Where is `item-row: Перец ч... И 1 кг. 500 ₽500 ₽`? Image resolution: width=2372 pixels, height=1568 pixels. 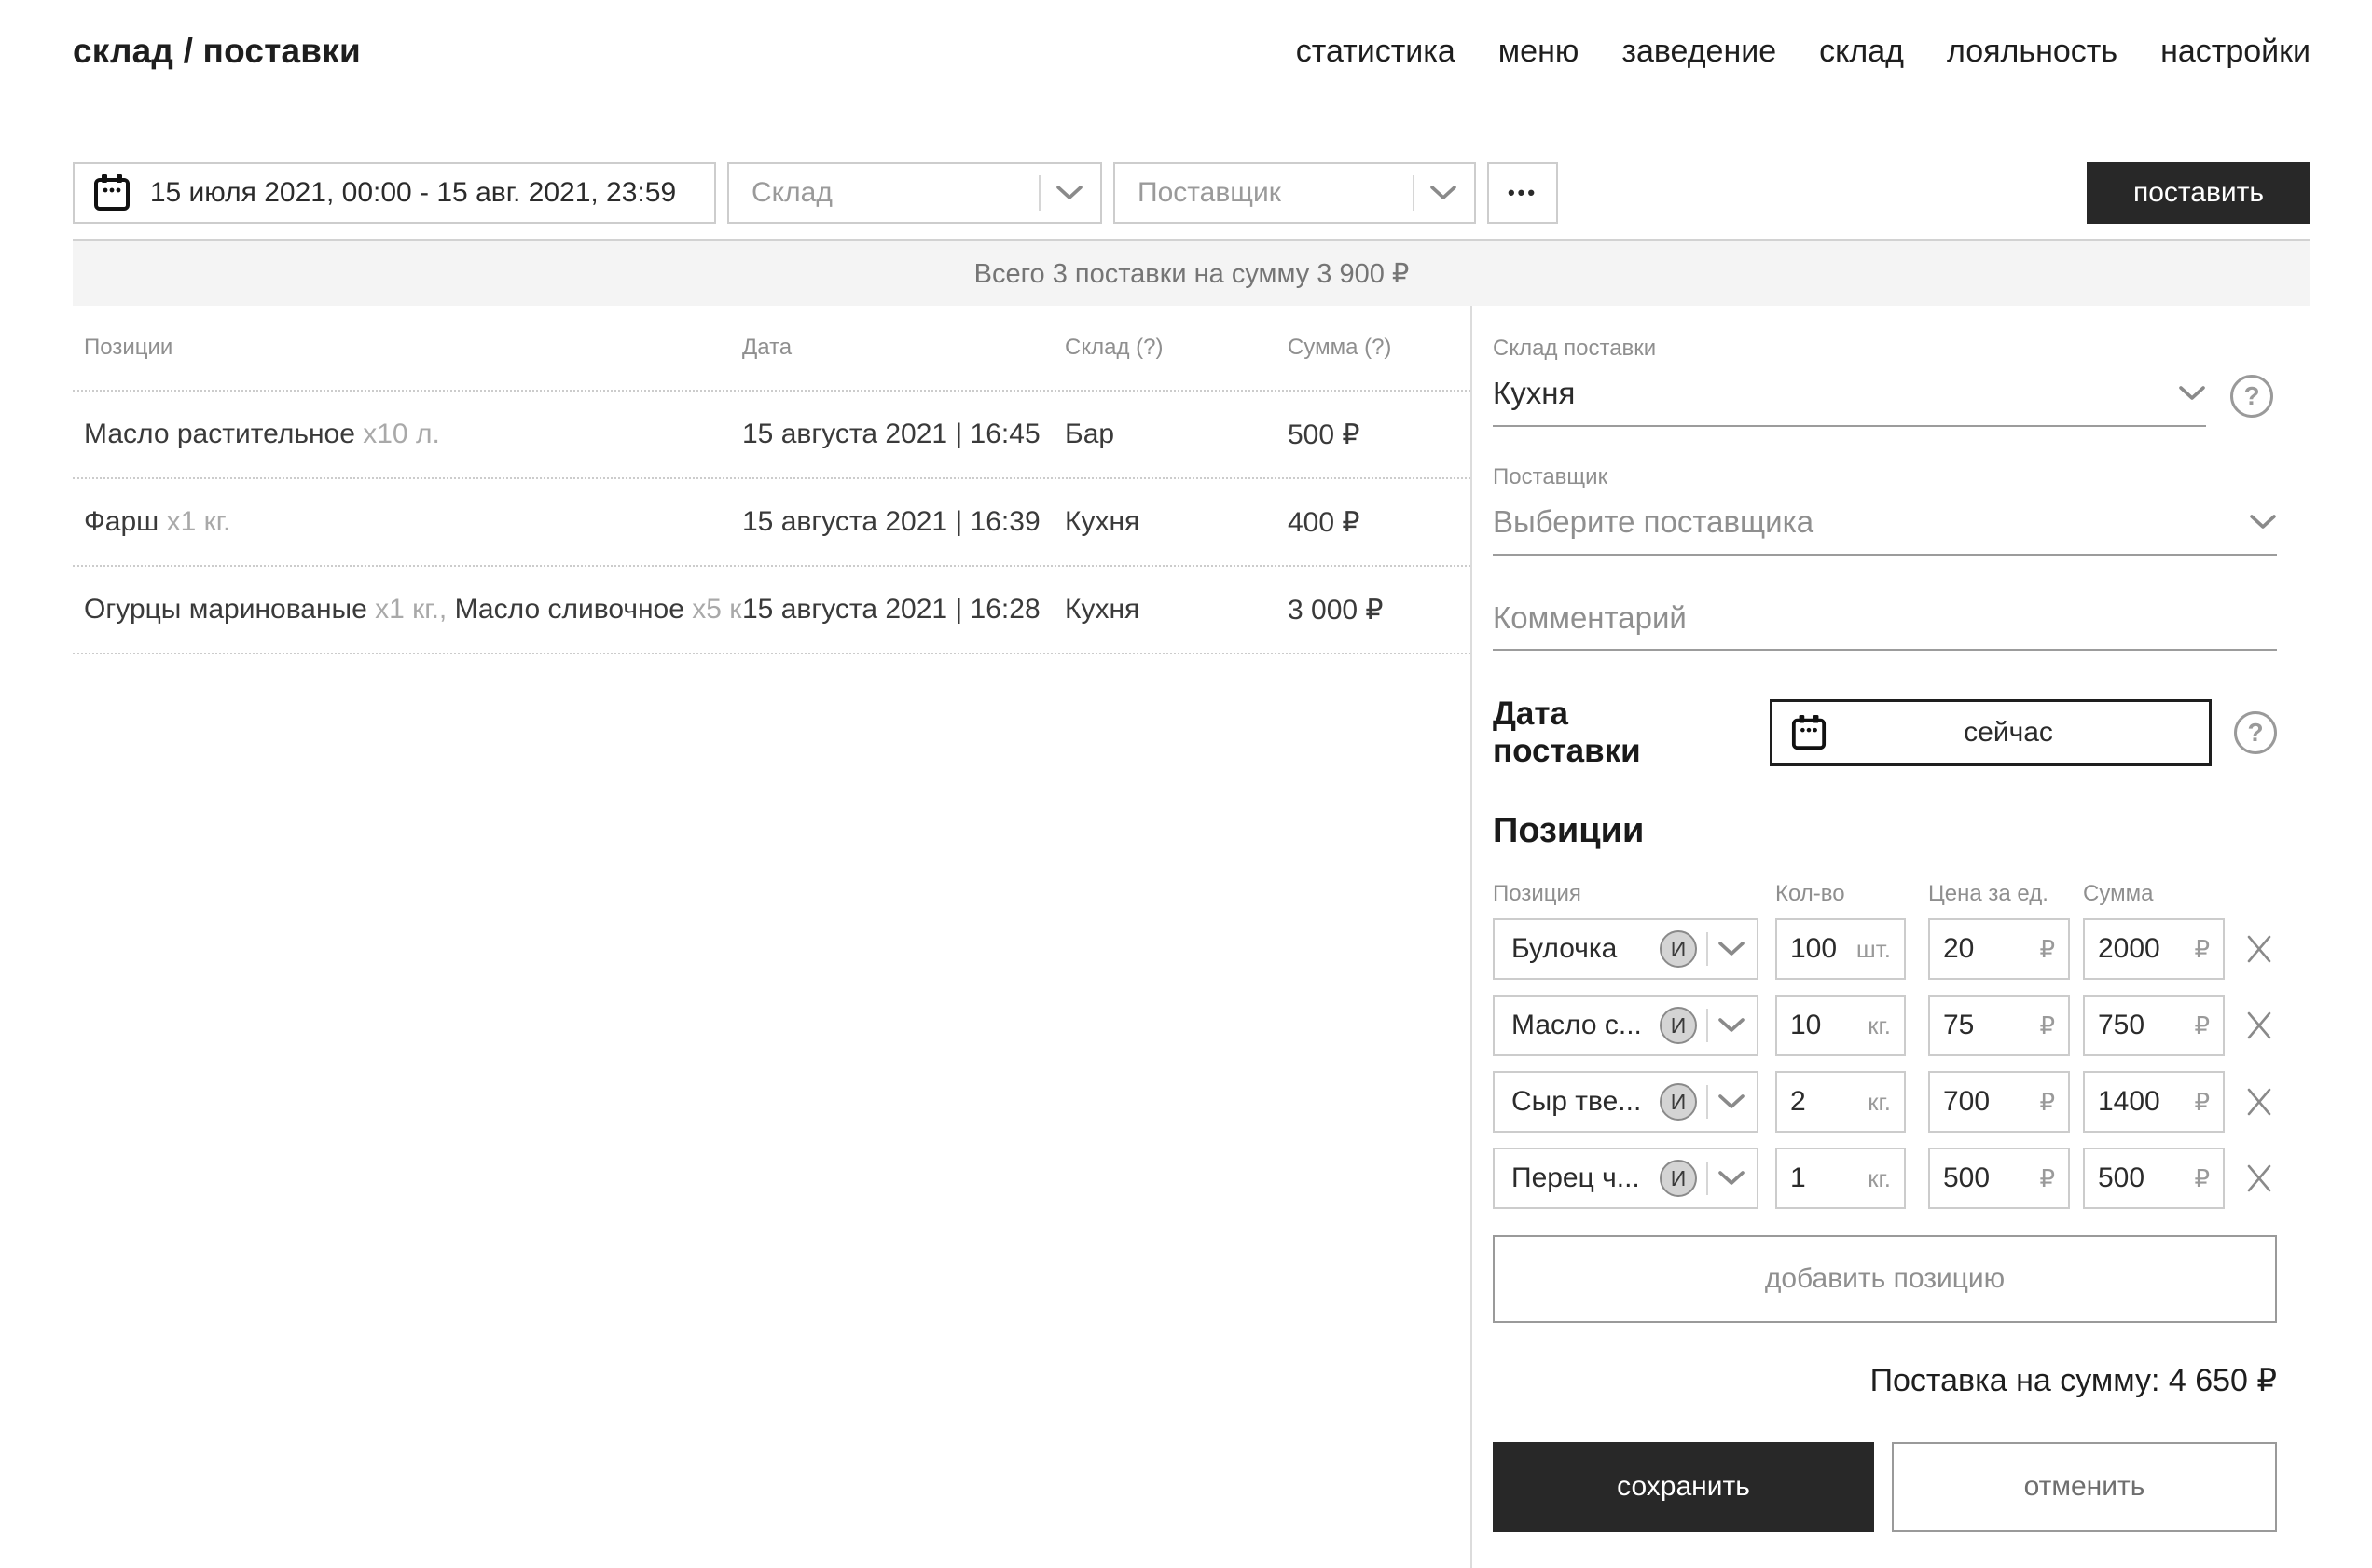
item-row: Перец ч... И 1 кг. 500 ₽500 ₽ is located at coordinates (1885, 1178).